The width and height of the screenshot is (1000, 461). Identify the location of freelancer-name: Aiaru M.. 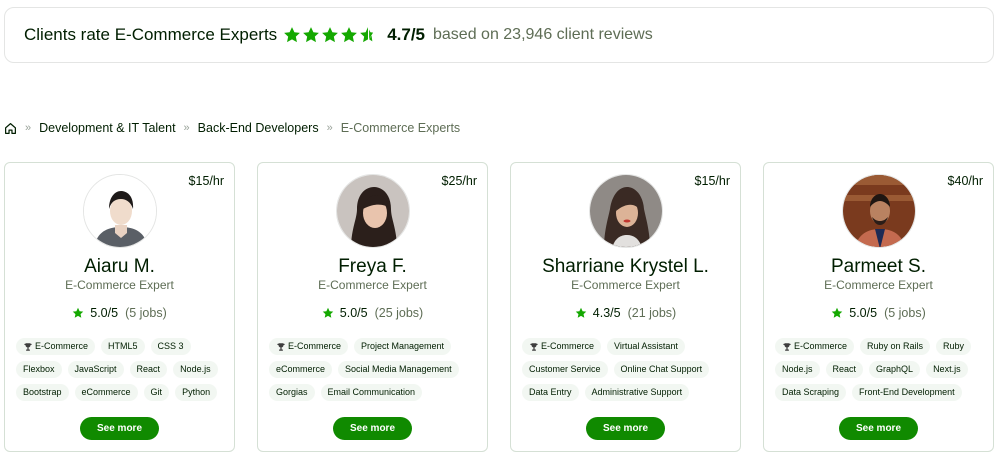
(119, 267).